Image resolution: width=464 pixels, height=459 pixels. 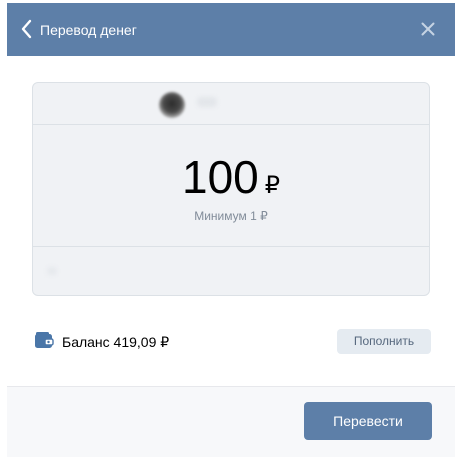 What do you see at coordinates (384, 341) in the screenshot?
I see `topup-button: Пополнить` at bounding box center [384, 341].